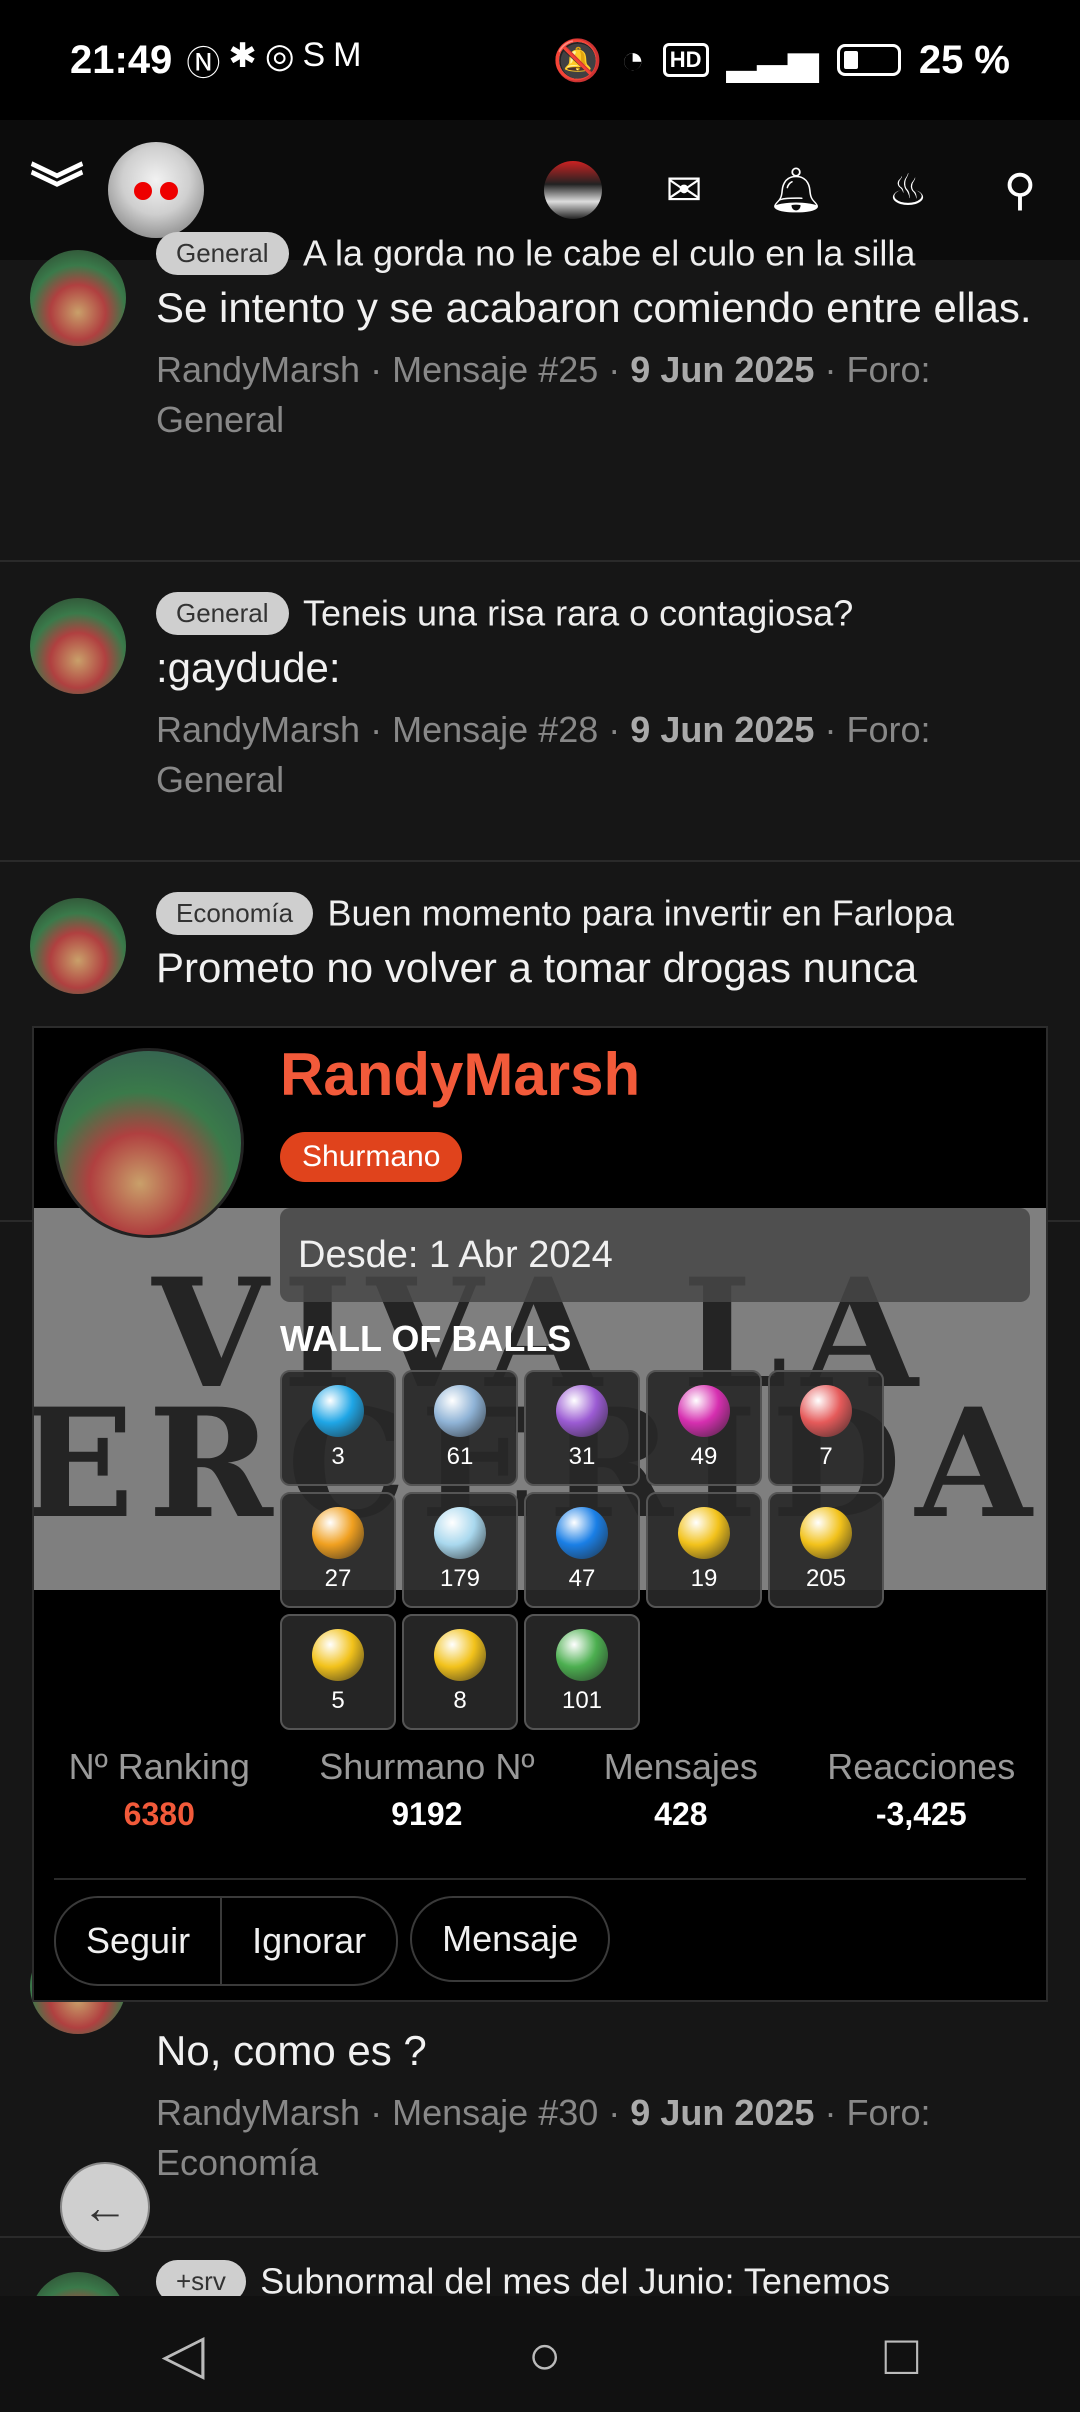 The height and width of the screenshot is (2412, 1080). I want to click on profile-actions: Seguir Ignorar Mensaje, so click(332, 1941).